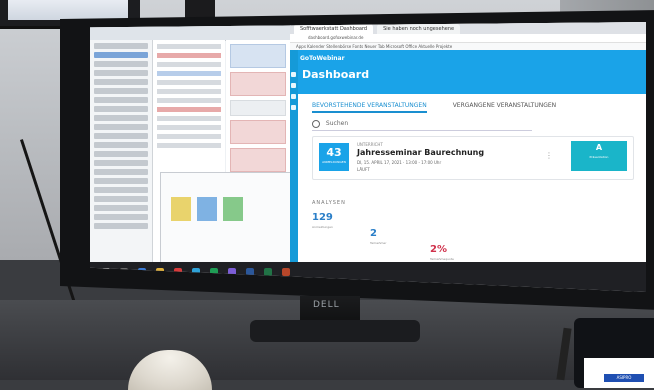 The height and width of the screenshot is (390, 654). I want to click on search-input: Suchen, so click(422, 124).